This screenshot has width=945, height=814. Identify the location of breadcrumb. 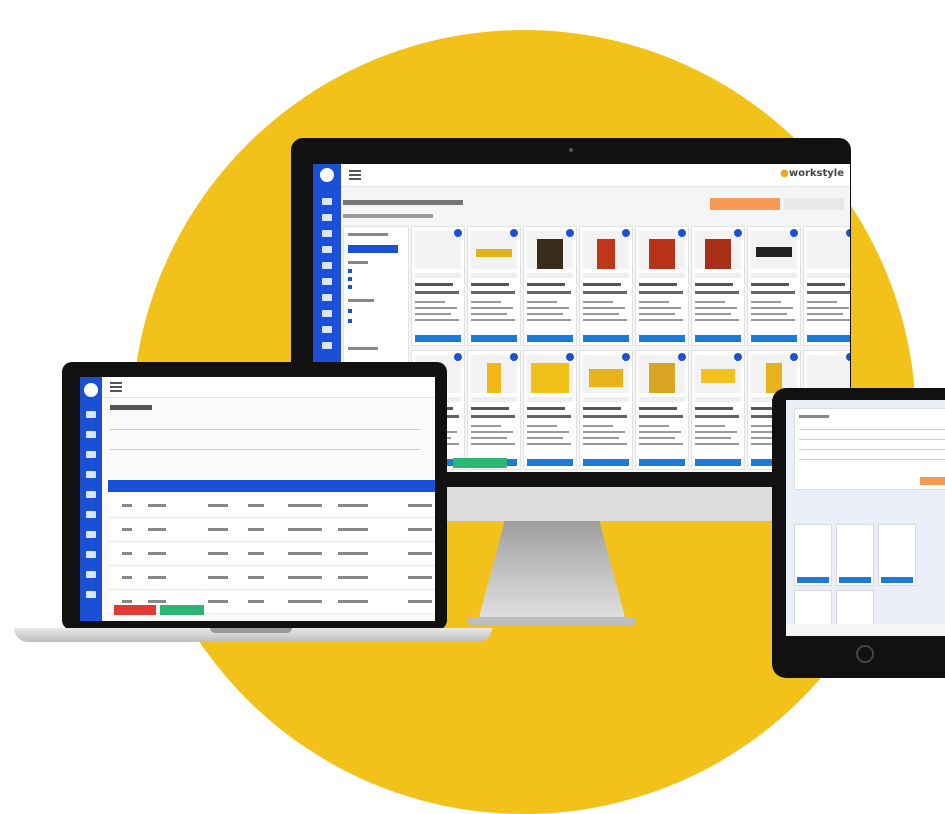
(403, 202).